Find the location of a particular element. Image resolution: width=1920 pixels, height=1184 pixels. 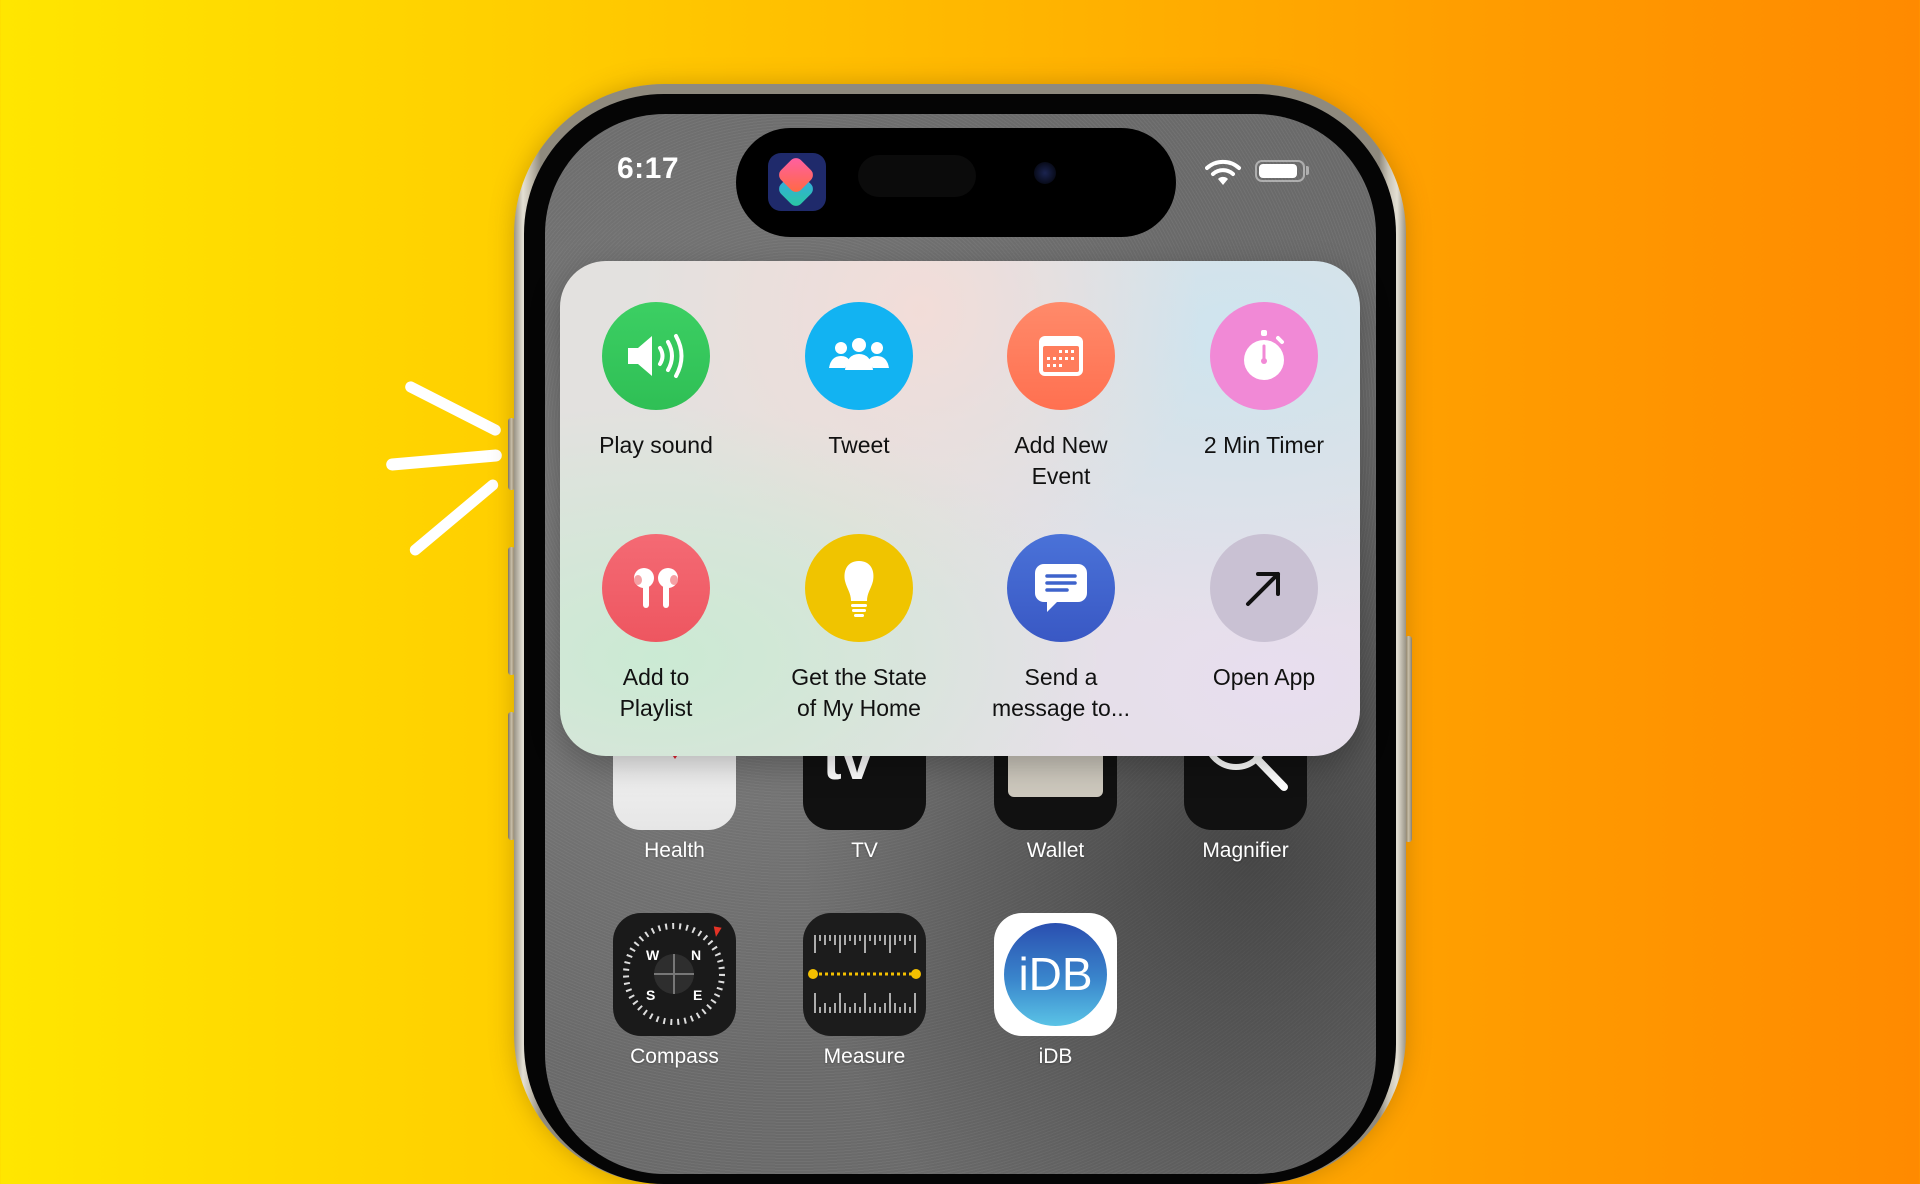

action-open-app: Open App is located at coordinates (1264, 613).